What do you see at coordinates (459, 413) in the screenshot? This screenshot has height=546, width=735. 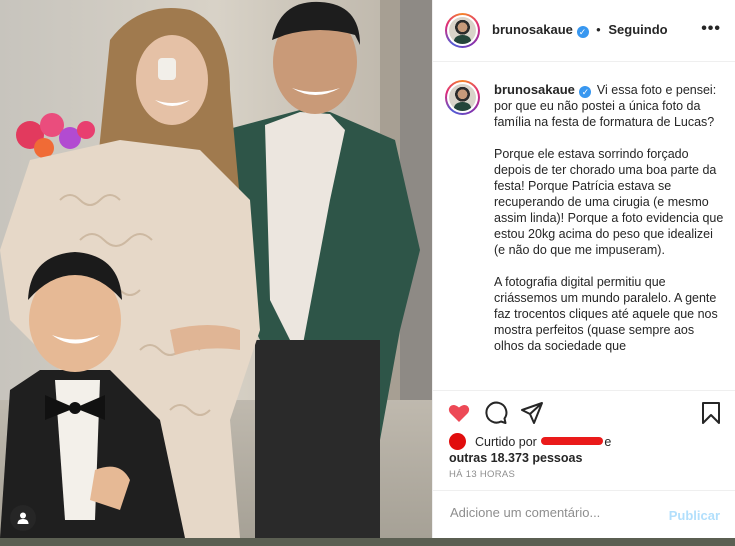 I see `heart-liked-icon` at bounding box center [459, 413].